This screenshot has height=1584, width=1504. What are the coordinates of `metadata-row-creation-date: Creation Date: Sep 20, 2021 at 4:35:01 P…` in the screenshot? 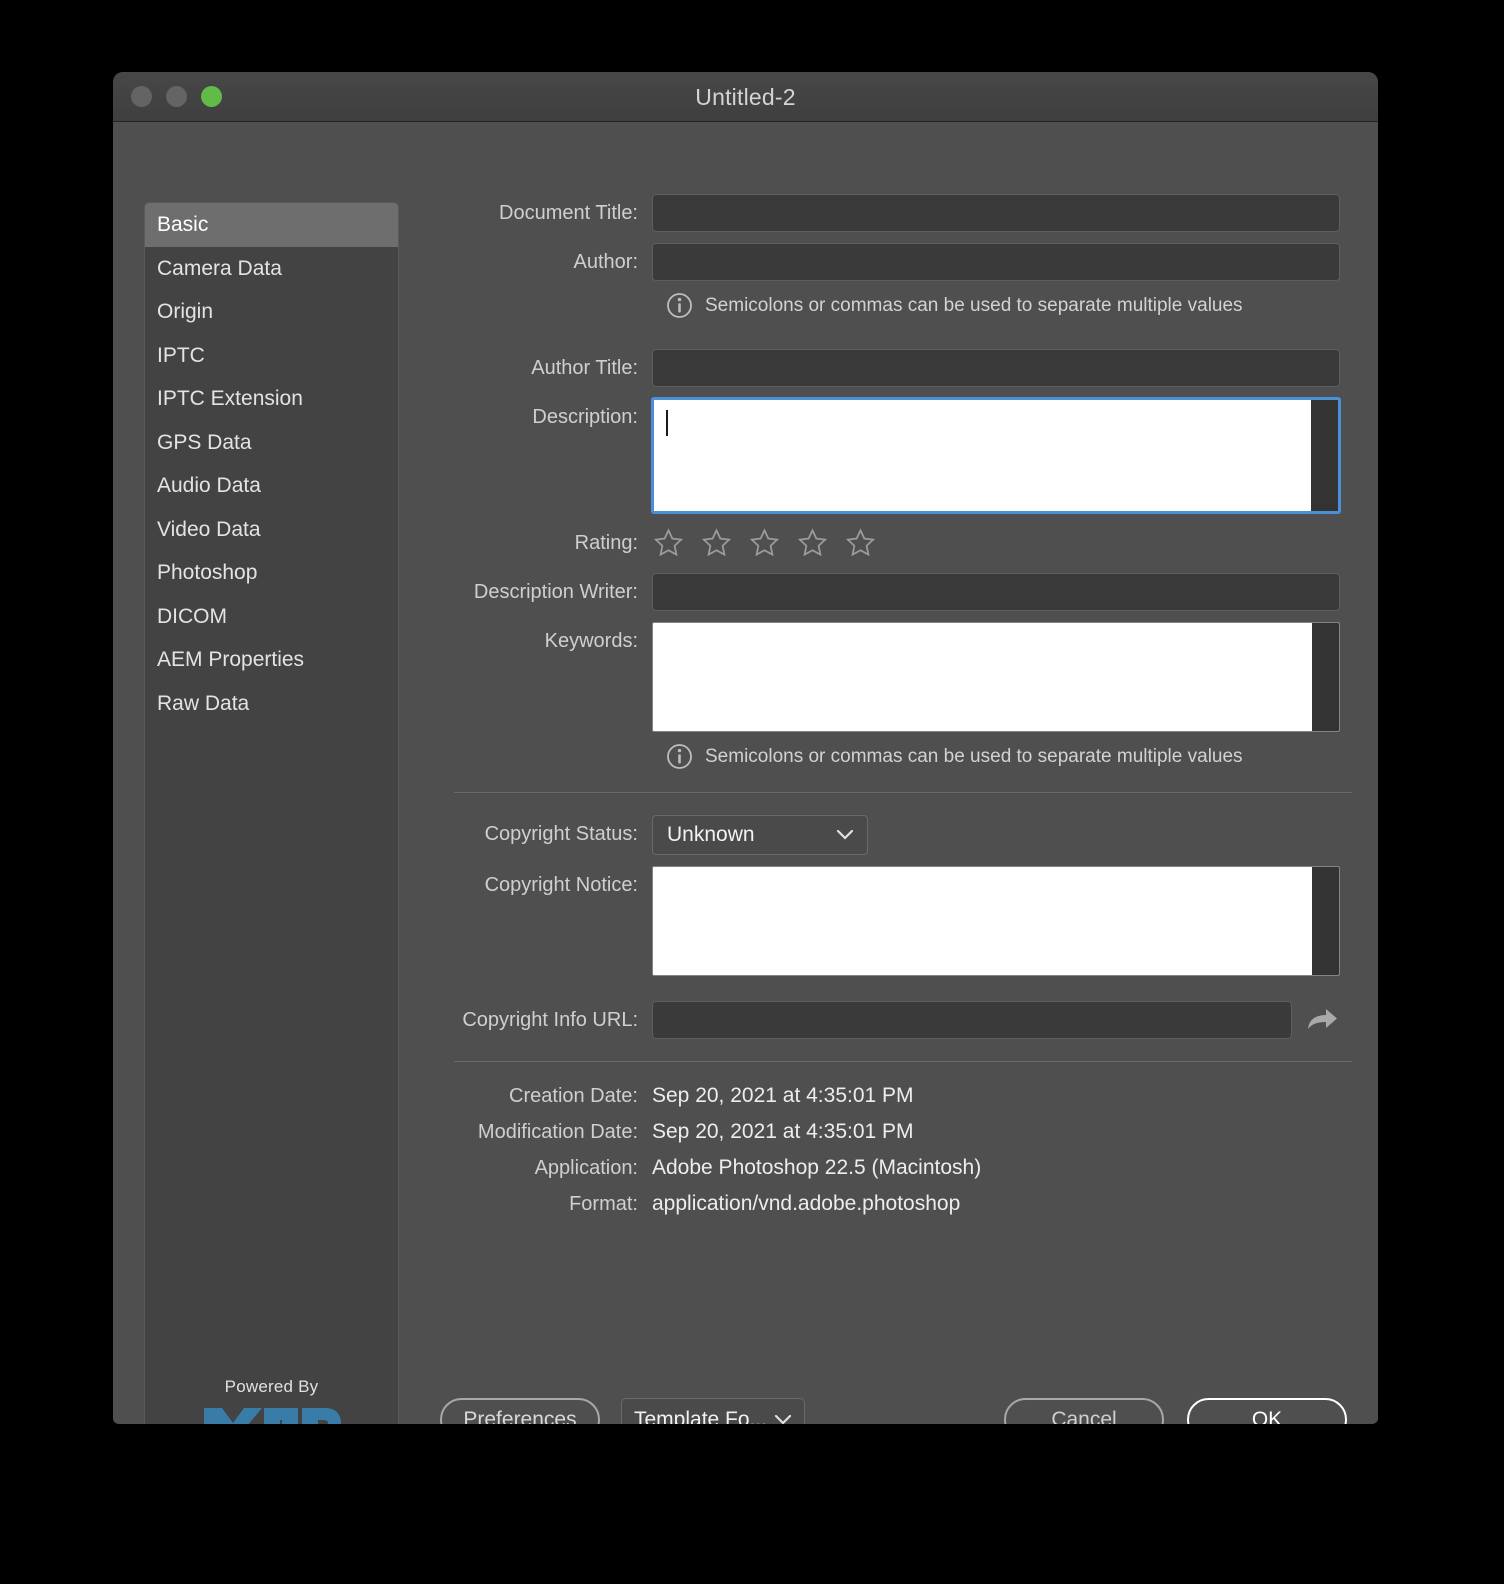 It's located at (890, 1096).